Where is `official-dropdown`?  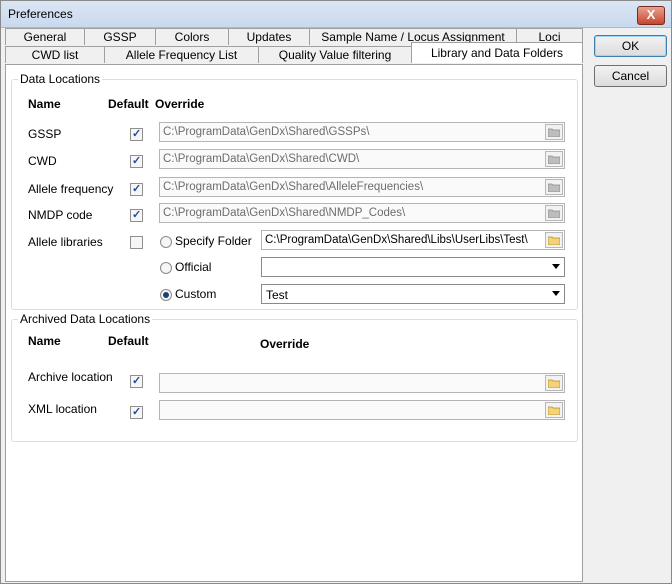 official-dropdown is located at coordinates (413, 267).